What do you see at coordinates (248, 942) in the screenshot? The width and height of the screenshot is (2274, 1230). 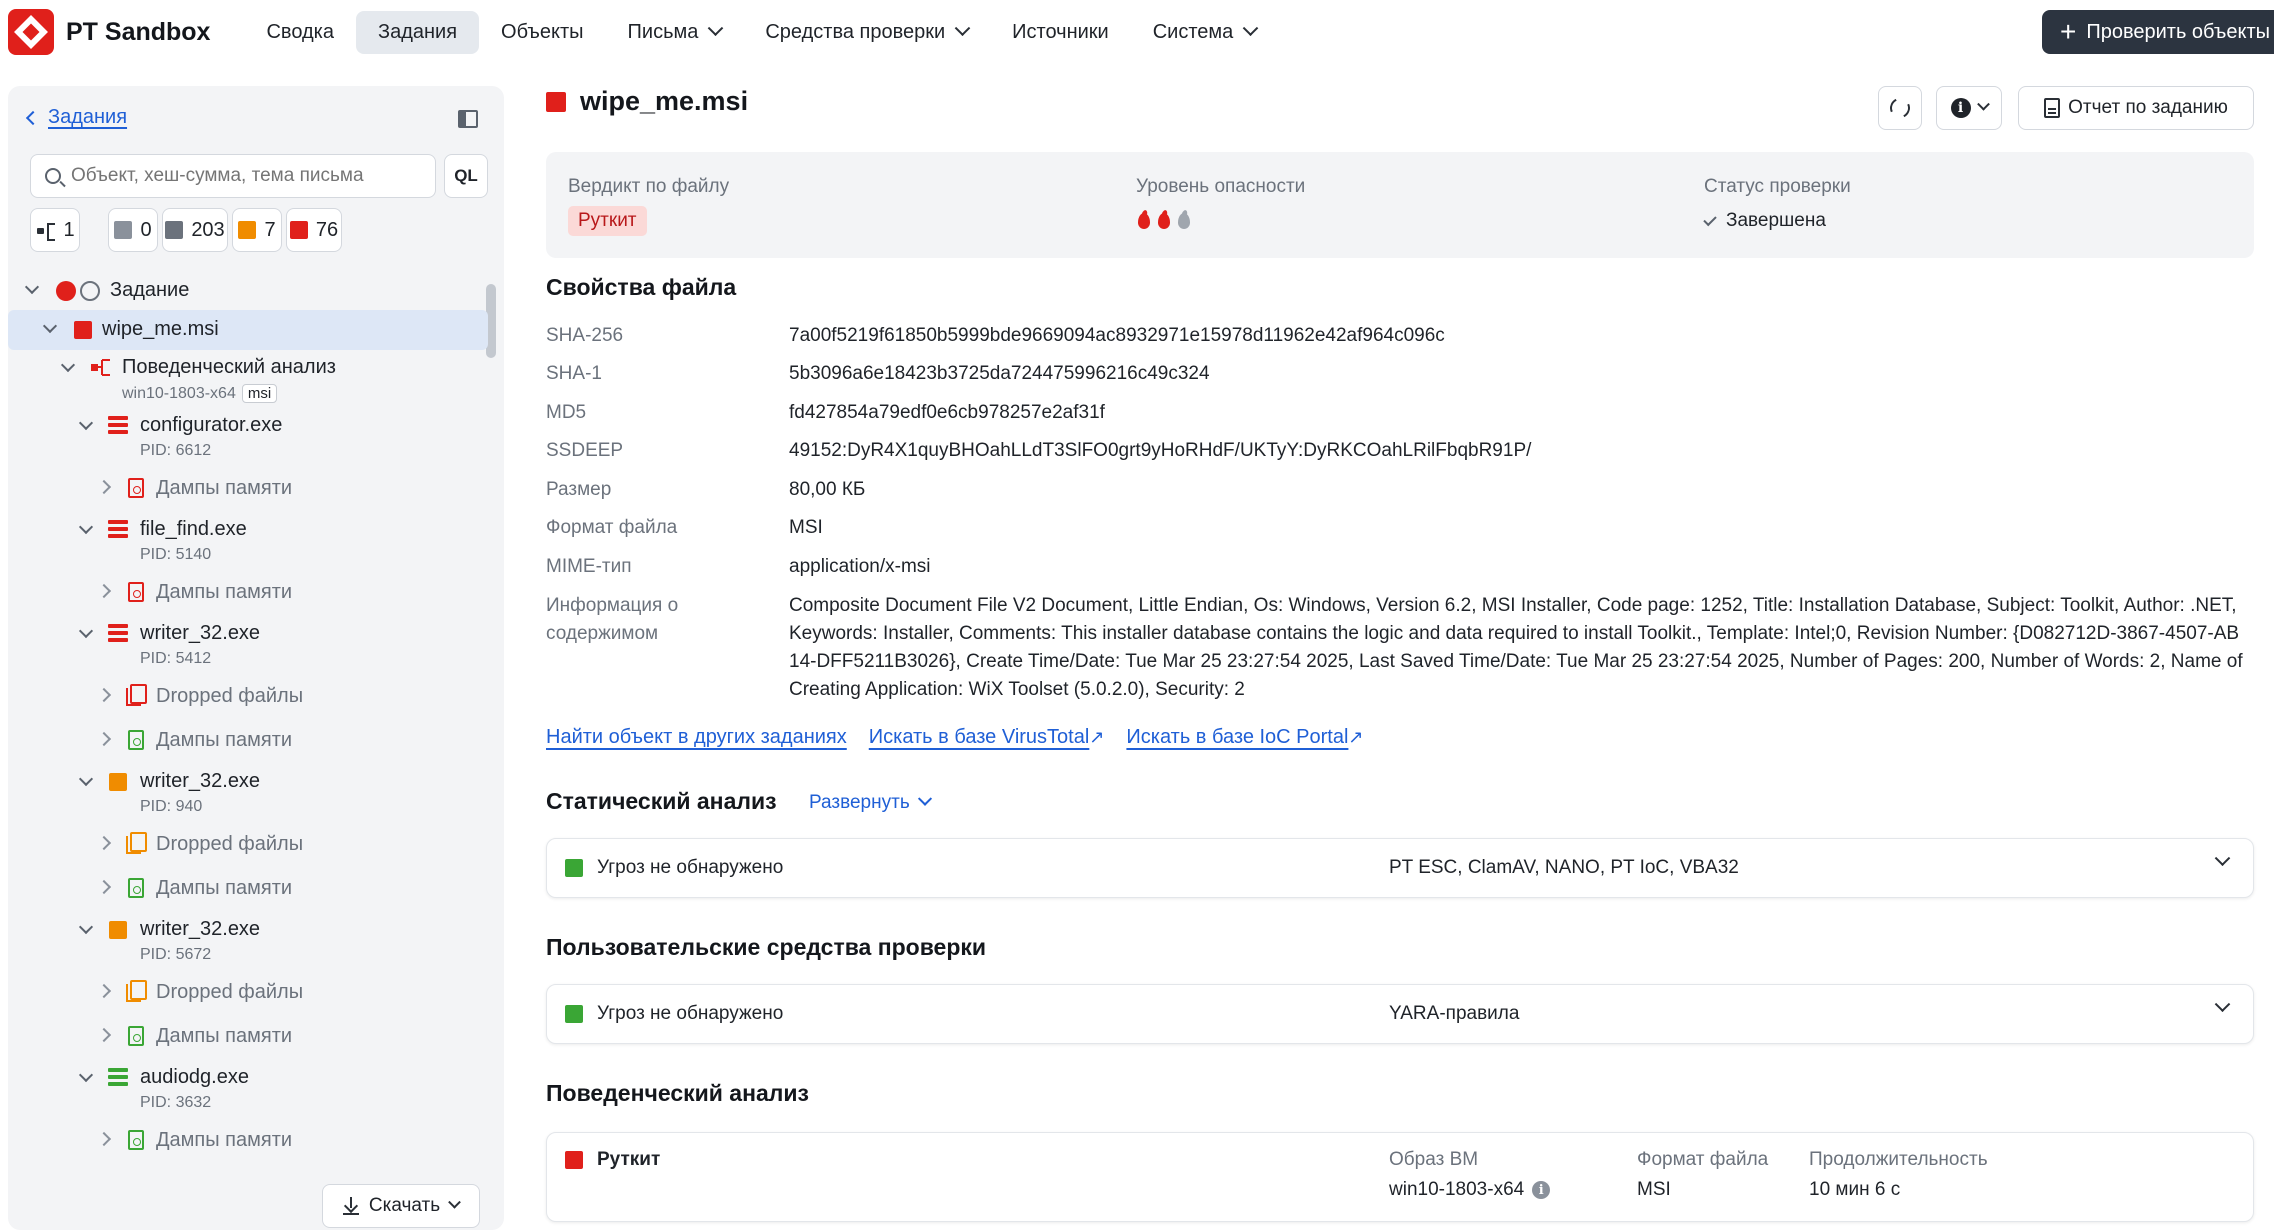 I see `tree-process: writer_32.exe PID: 5672` at bounding box center [248, 942].